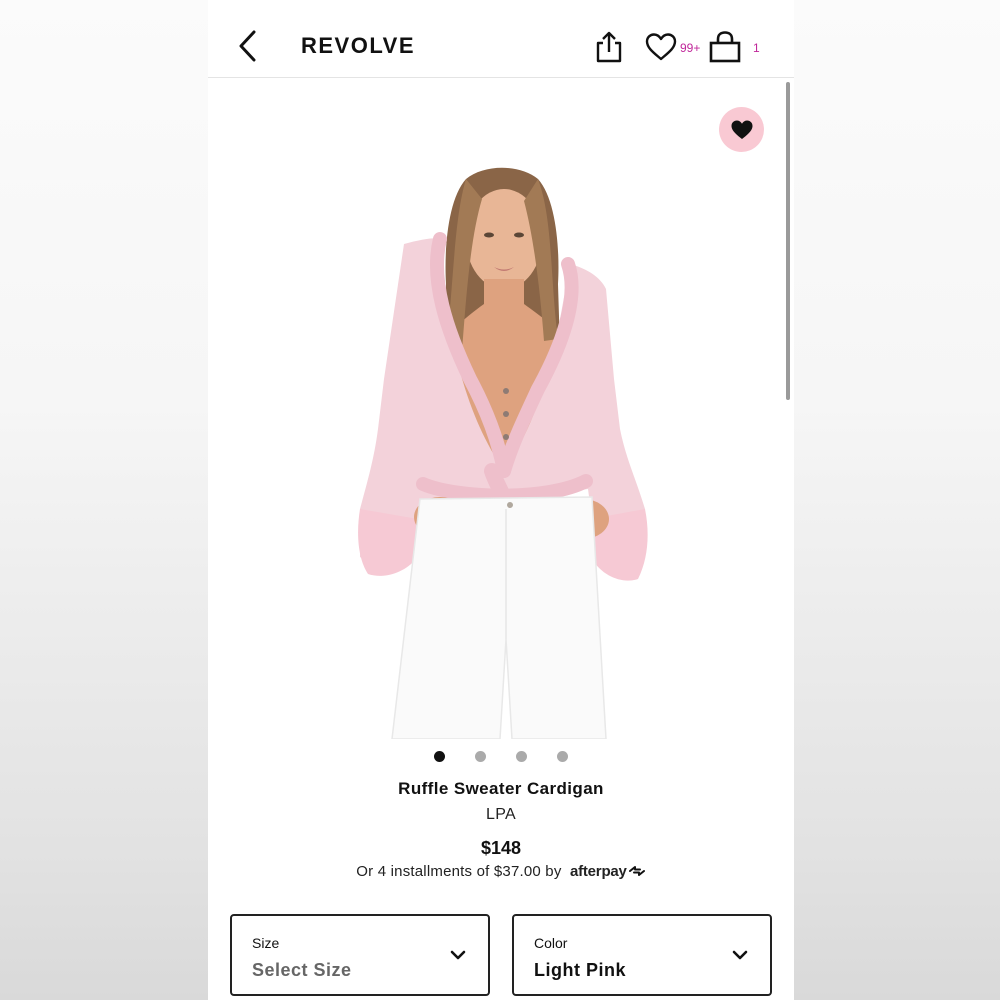 The width and height of the screenshot is (1000, 1000). I want to click on image-carousel-dots, so click(501, 757).